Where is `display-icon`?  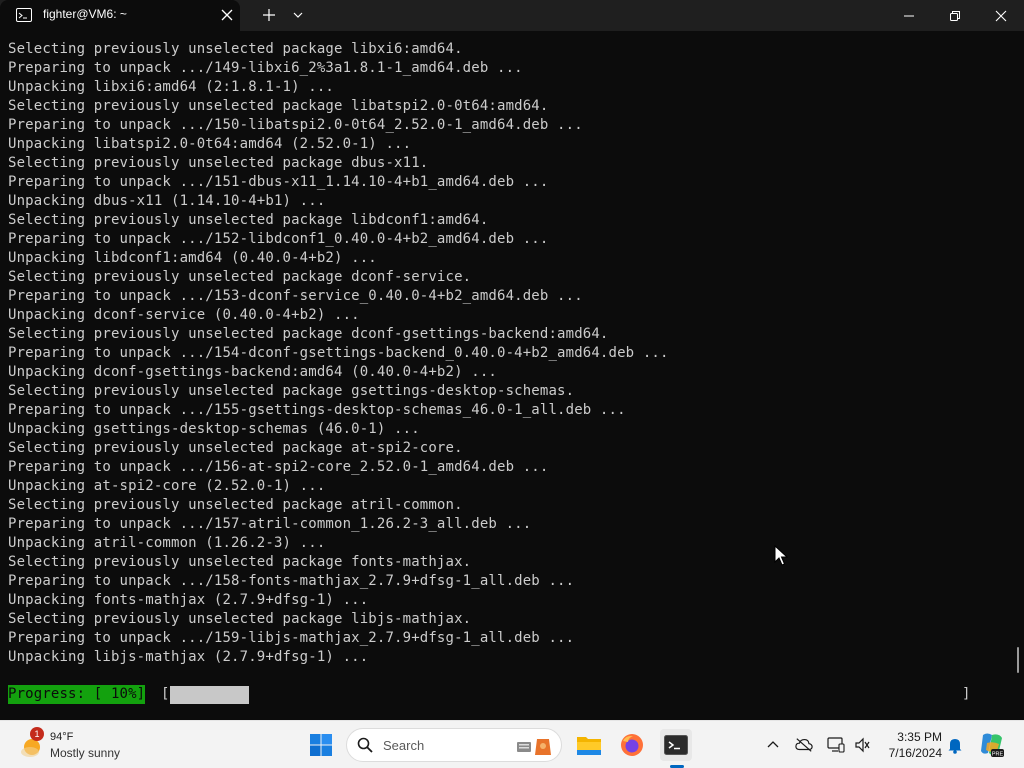 display-icon is located at coordinates (836, 745).